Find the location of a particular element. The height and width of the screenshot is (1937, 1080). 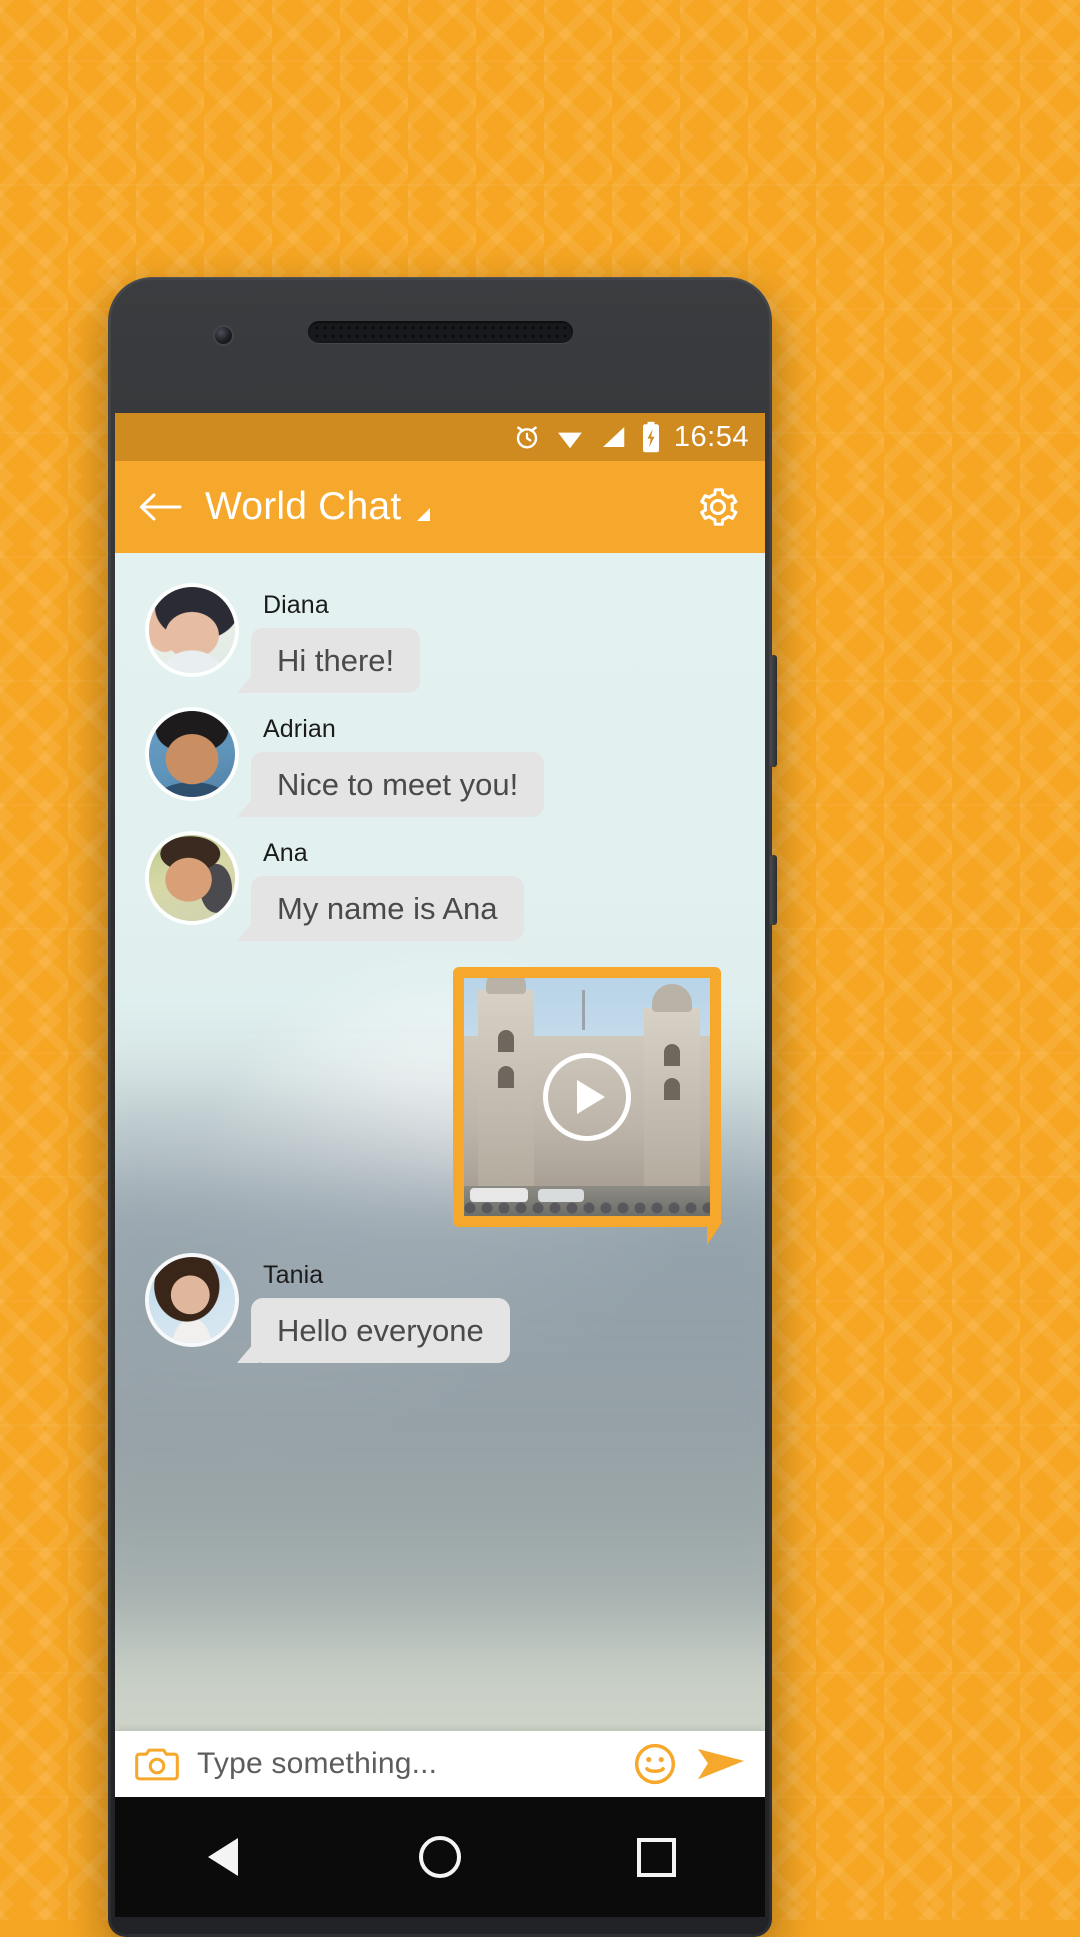

nav-home-button is located at coordinates (440, 1857).